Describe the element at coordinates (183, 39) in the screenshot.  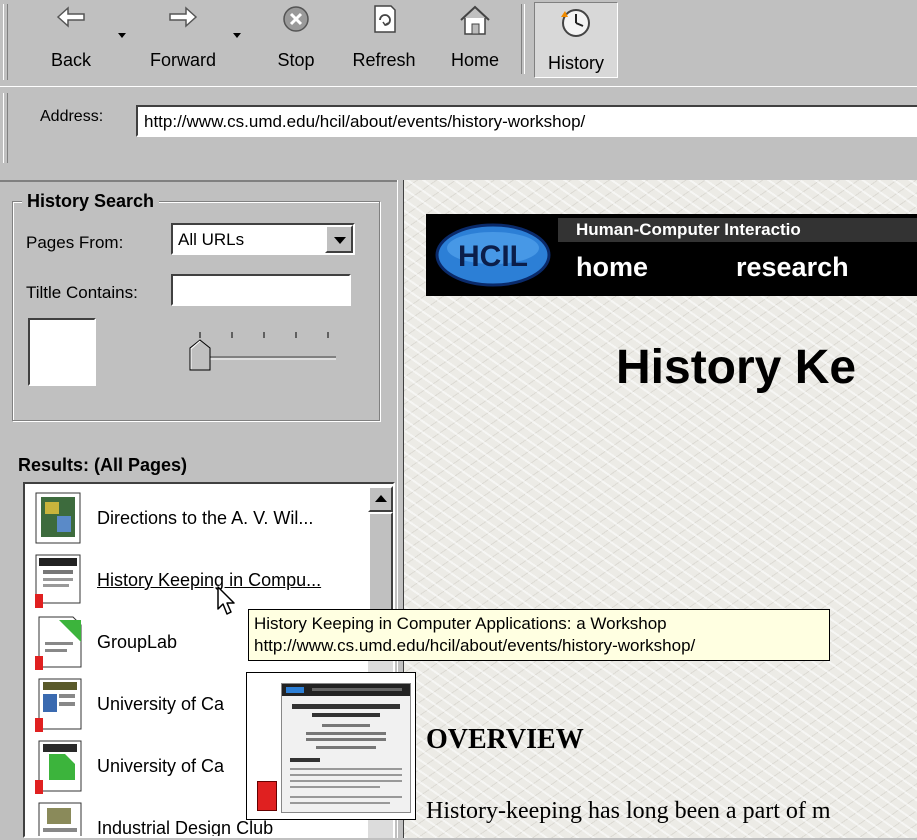
I see `forward-button: Forward` at that location.